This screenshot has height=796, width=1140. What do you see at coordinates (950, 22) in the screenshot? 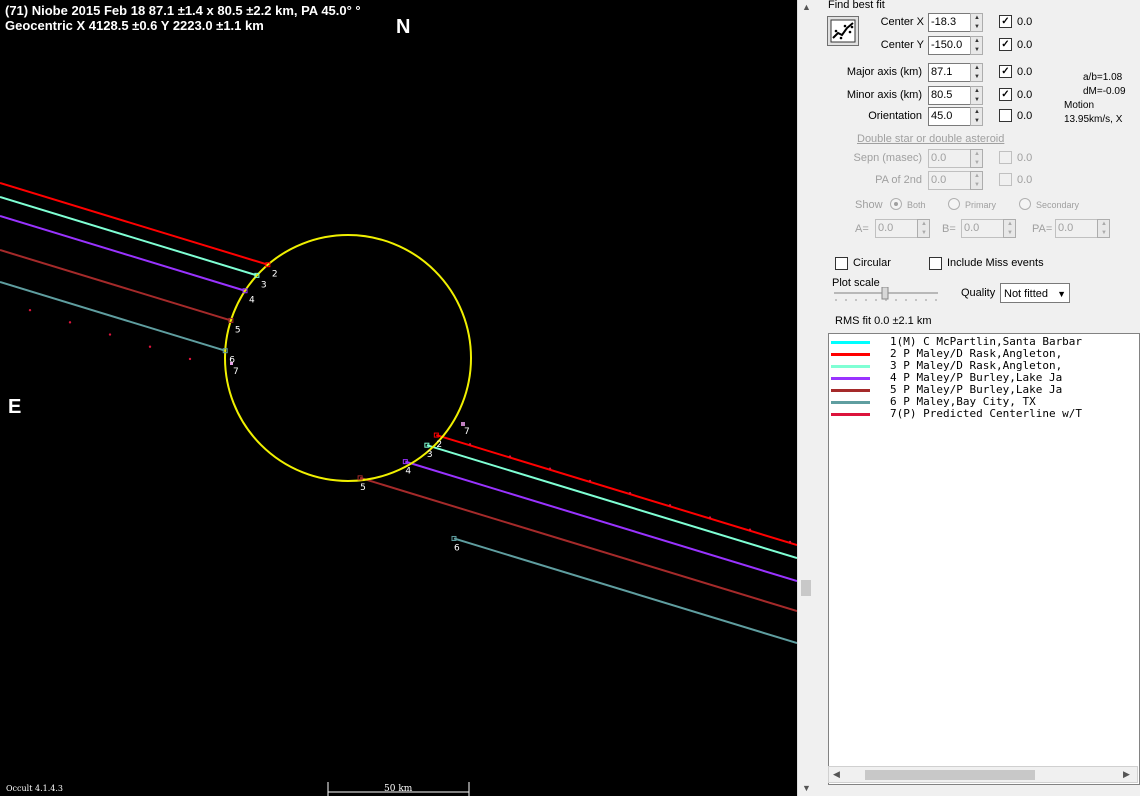
I see `center-x-input: -18.3` at bounding box center [950, 22].